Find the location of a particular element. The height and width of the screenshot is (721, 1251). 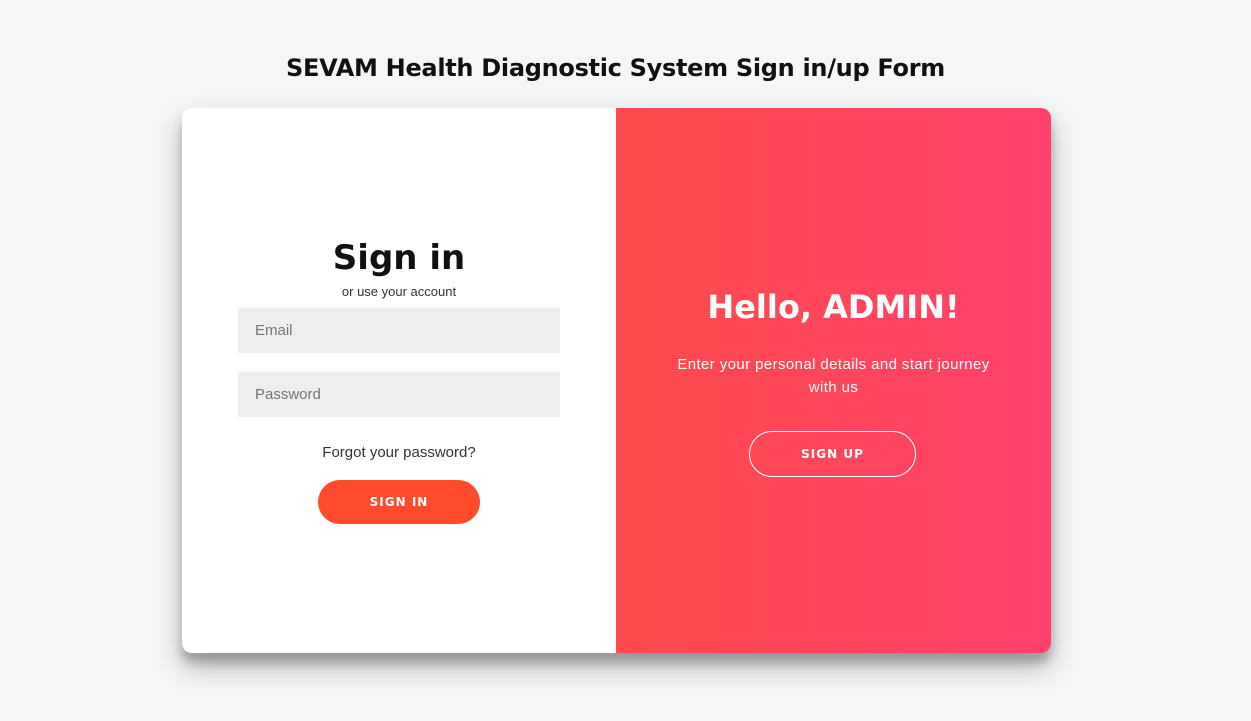

overlay-heading: Hello, ADMIN! is located at coordinates (833, 307).